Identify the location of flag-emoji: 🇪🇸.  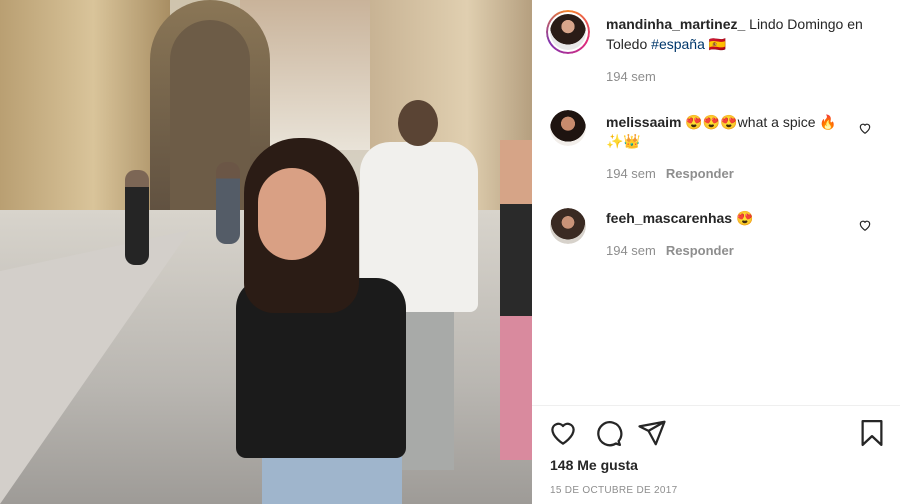
(717, 44).